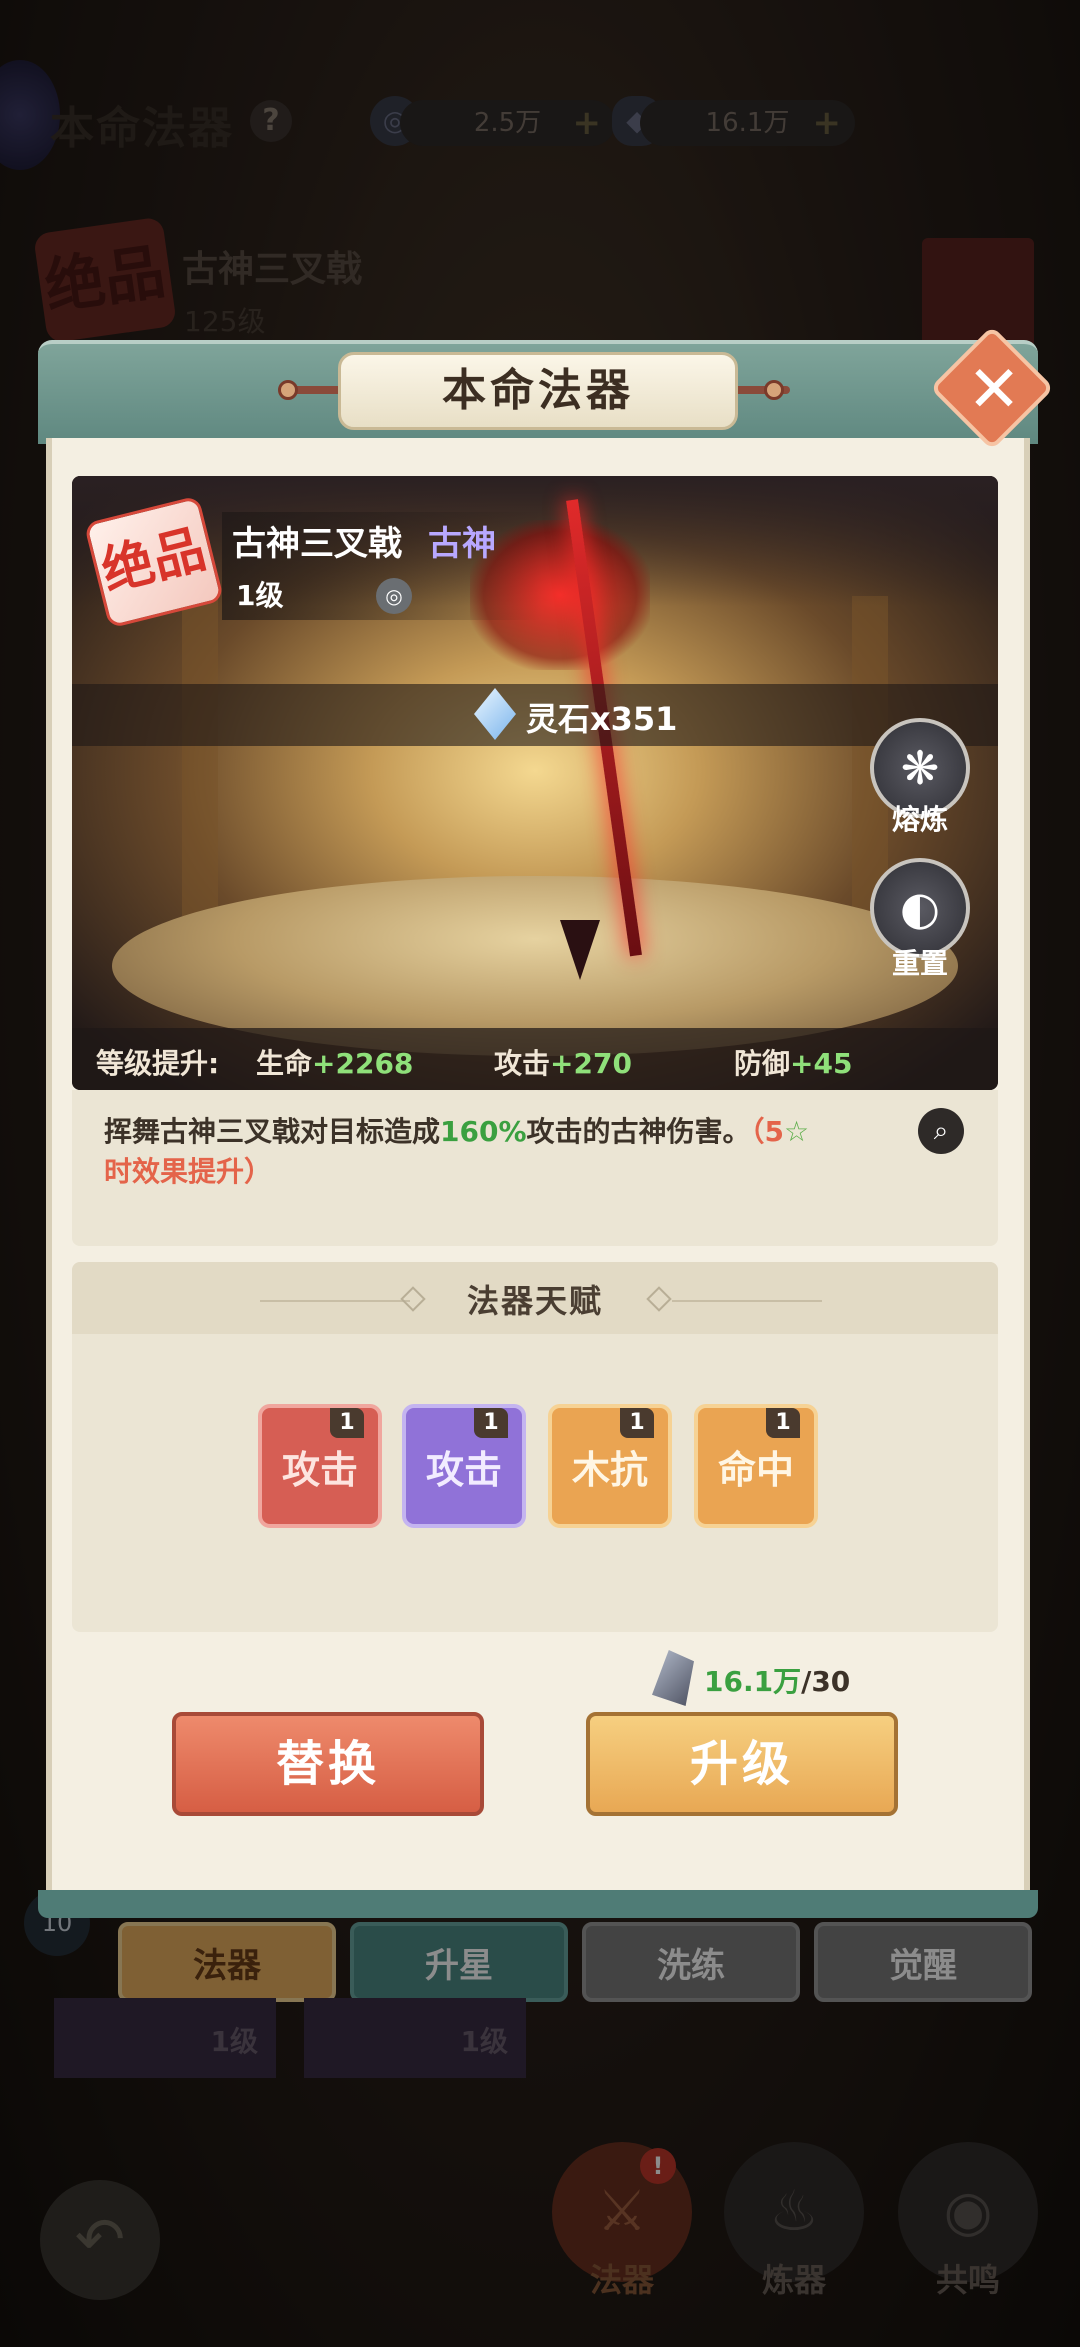  I want to click on star-icon: ☆, so click(797, 1131).